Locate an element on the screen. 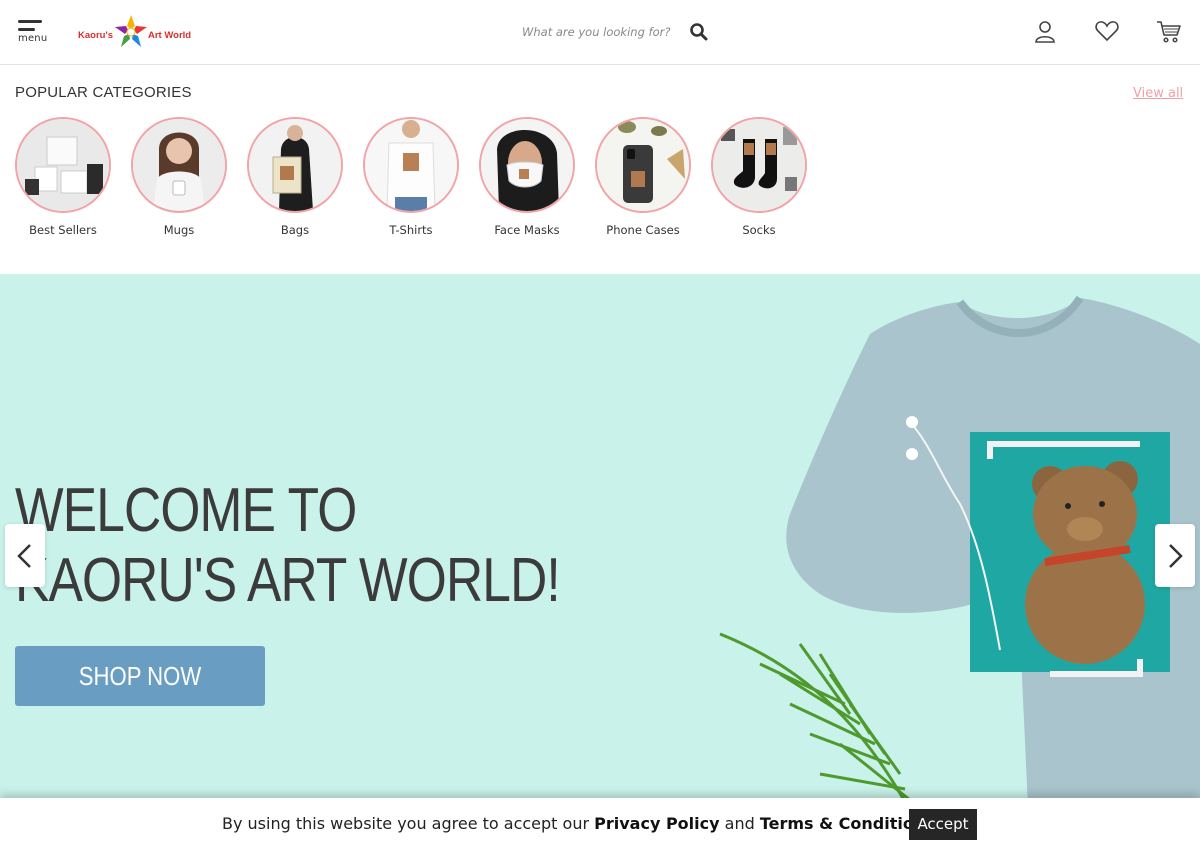  category-bags: Bags is located at coordinates (295, 177).